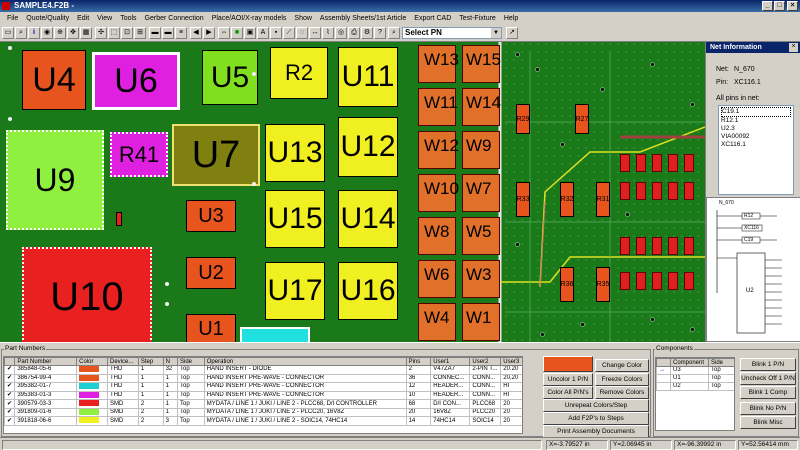  Describe the element at coordinates (250, 33) in the screenshot. I see `component-icon: ▣` at that location.